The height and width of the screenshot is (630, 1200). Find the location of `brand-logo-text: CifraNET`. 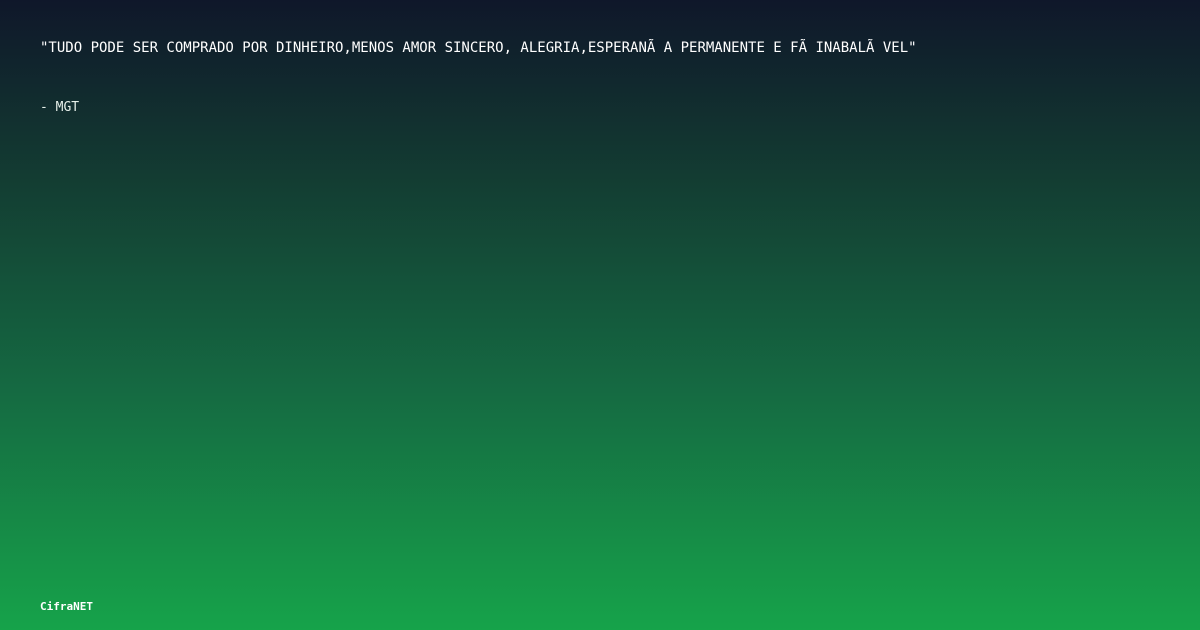

brand-logo-text: CifraNET is located at coordinates (66, 606).